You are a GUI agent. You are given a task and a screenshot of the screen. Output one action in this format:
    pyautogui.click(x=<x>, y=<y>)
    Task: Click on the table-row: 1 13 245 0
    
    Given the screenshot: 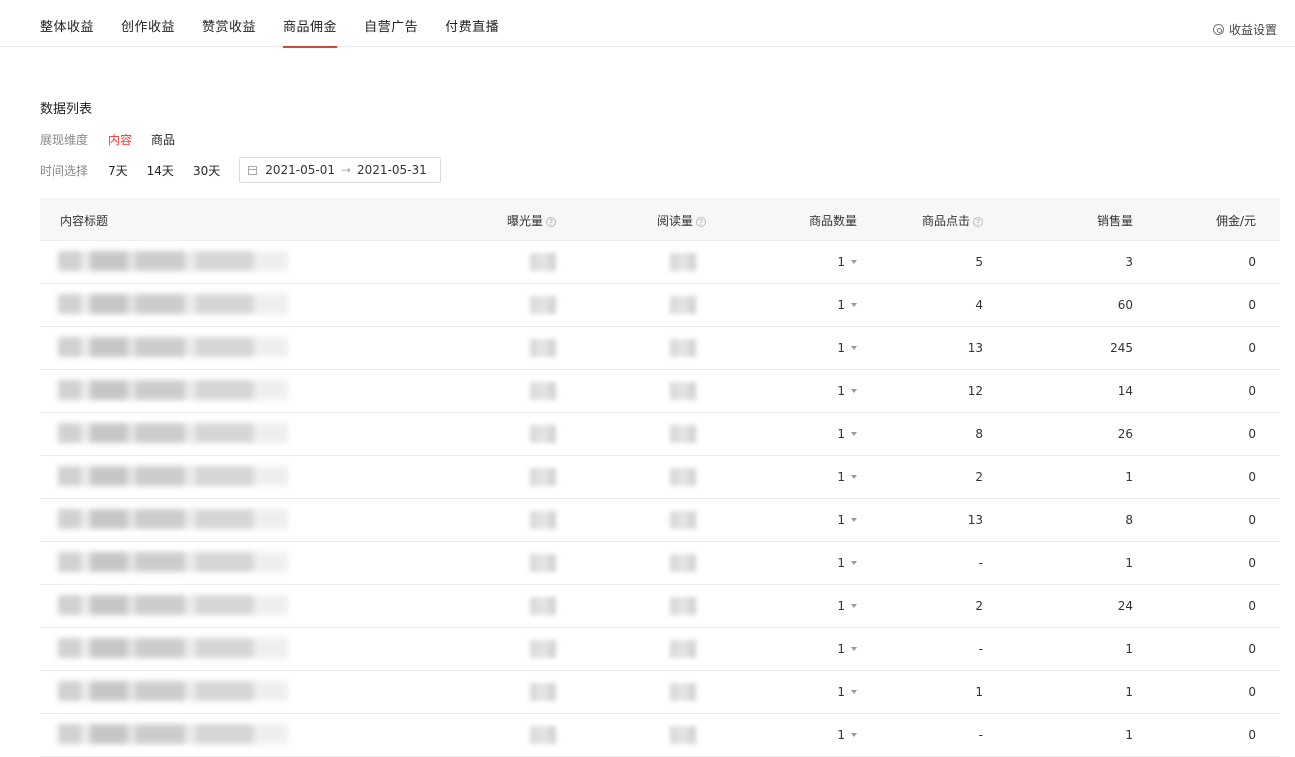 What is the action you would take?
    pyautogui.click(x=660, y=348)
    